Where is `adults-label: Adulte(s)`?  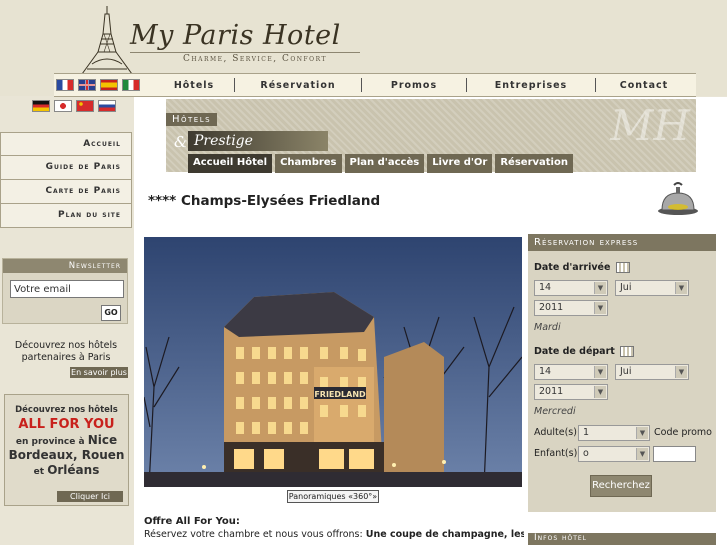 adults-label: Adulte(s) is located at coordinates (555, 432).